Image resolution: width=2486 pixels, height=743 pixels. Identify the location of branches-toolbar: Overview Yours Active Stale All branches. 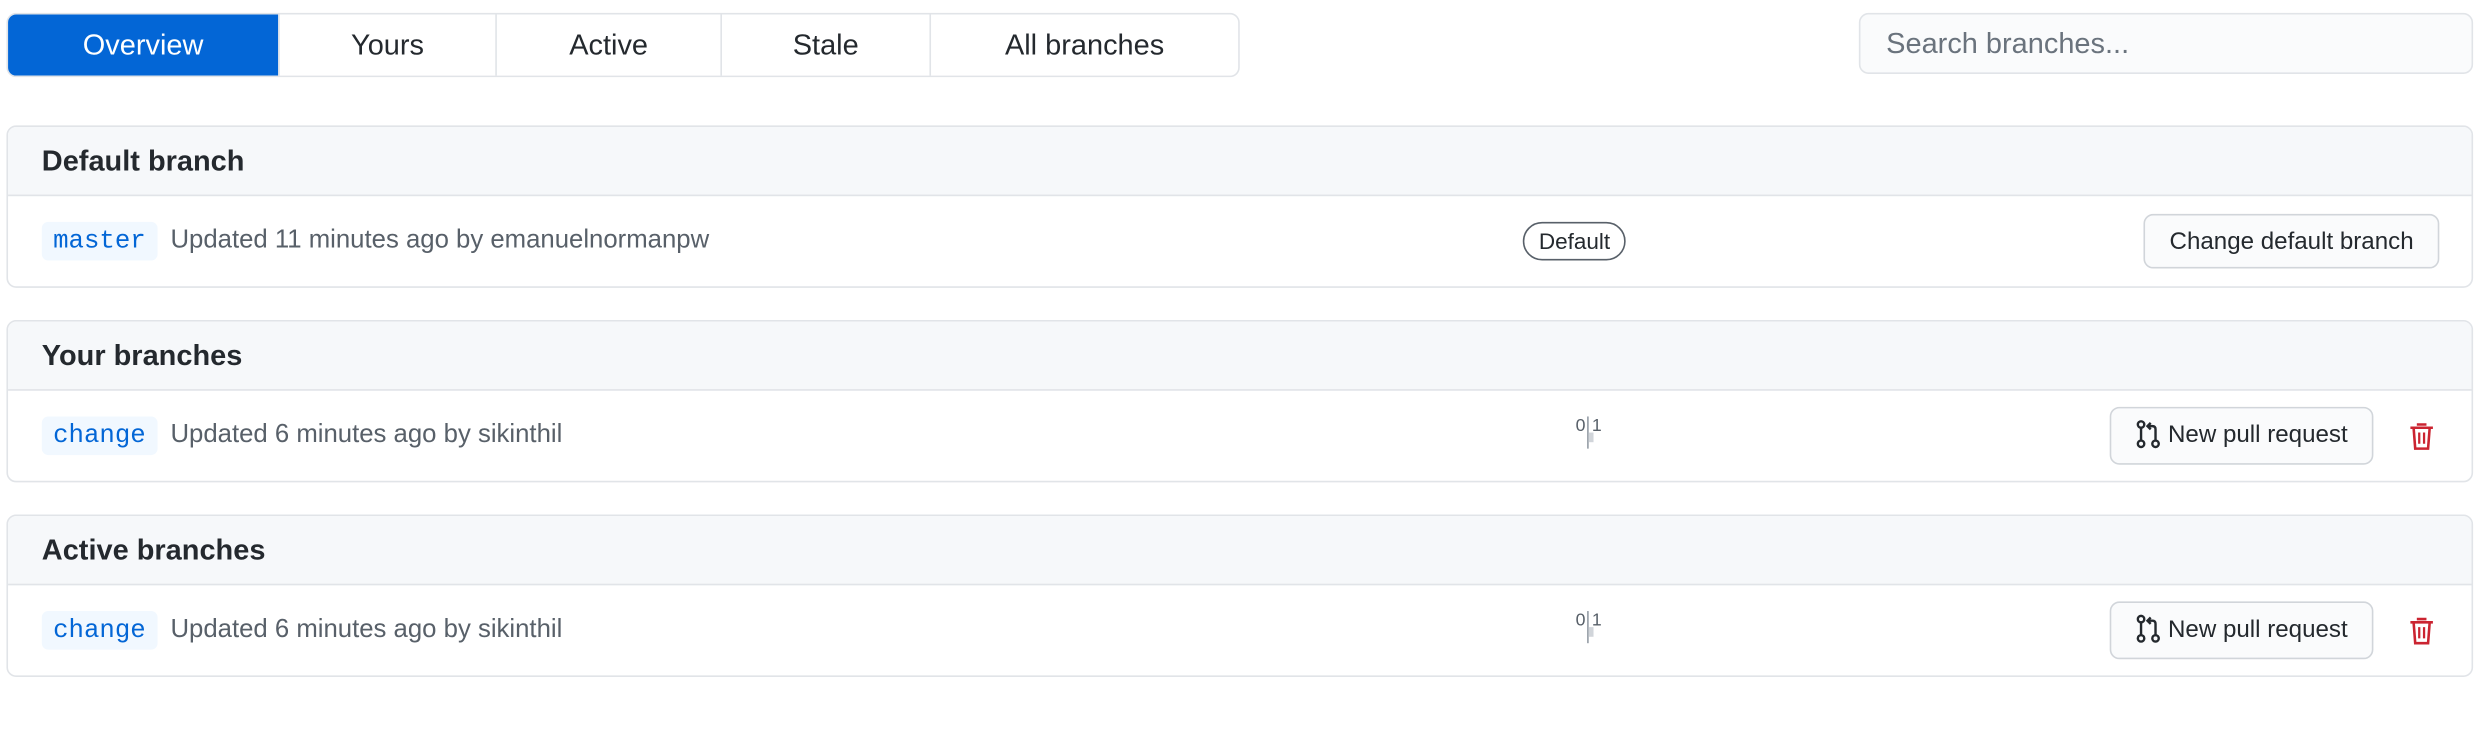
(1240, 45).